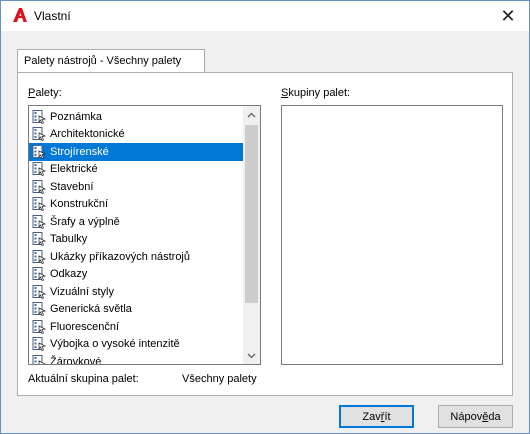 Image resolution: width=530 pixels, height=434 pixels. I want to click on list-item: Tabulky, so click(136, 240).